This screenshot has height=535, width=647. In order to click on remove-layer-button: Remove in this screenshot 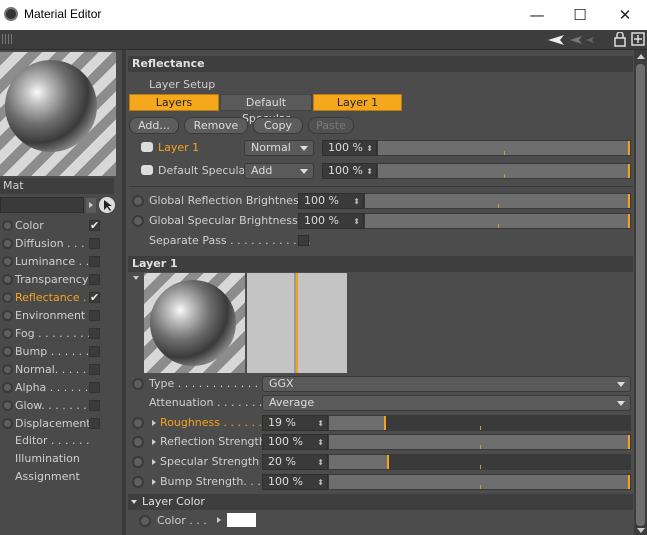, I will do `click(216, 125)`.